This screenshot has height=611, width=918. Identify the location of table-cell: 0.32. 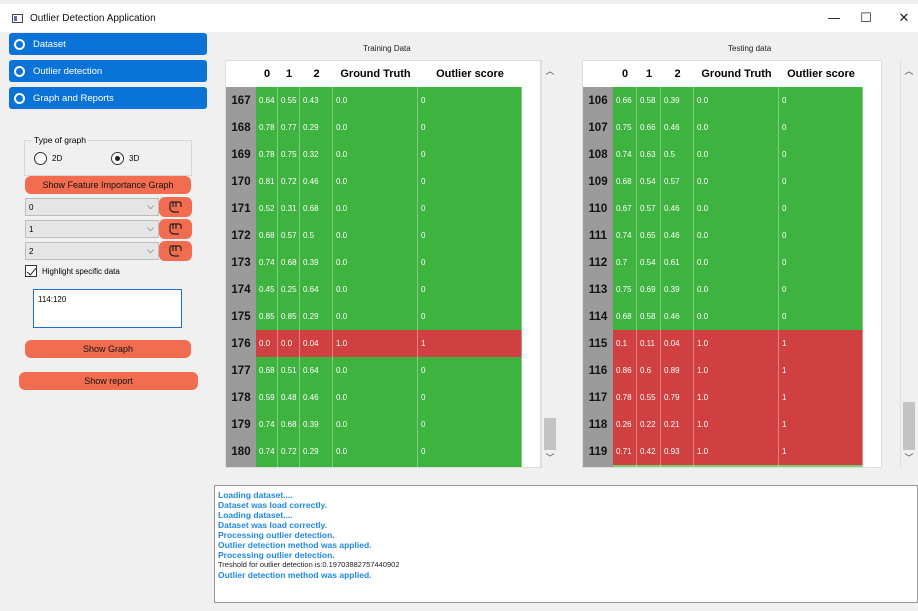
(316, 154).